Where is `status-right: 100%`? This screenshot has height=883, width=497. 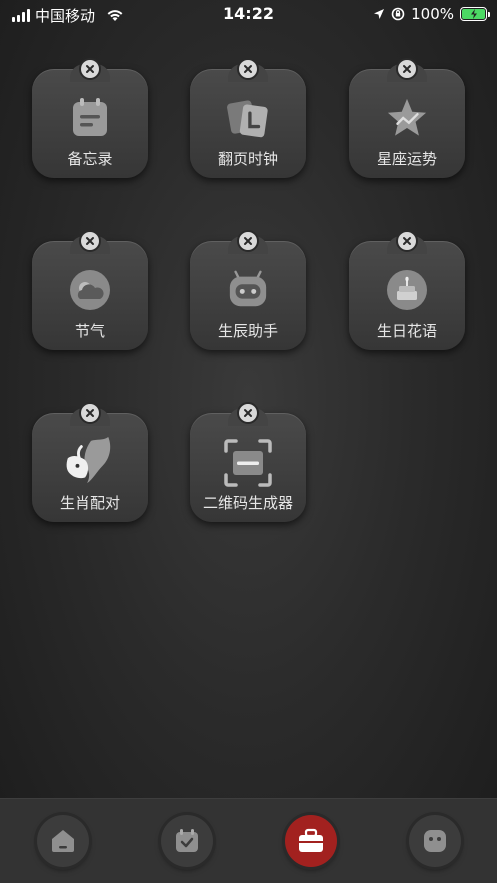 status-right: 100% is located at coordinates (431, 14).